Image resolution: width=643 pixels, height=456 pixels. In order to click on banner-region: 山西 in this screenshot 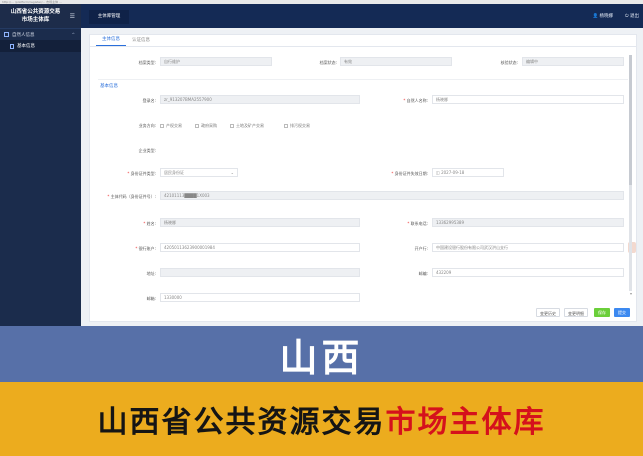, I will do `click(321, 354)`.